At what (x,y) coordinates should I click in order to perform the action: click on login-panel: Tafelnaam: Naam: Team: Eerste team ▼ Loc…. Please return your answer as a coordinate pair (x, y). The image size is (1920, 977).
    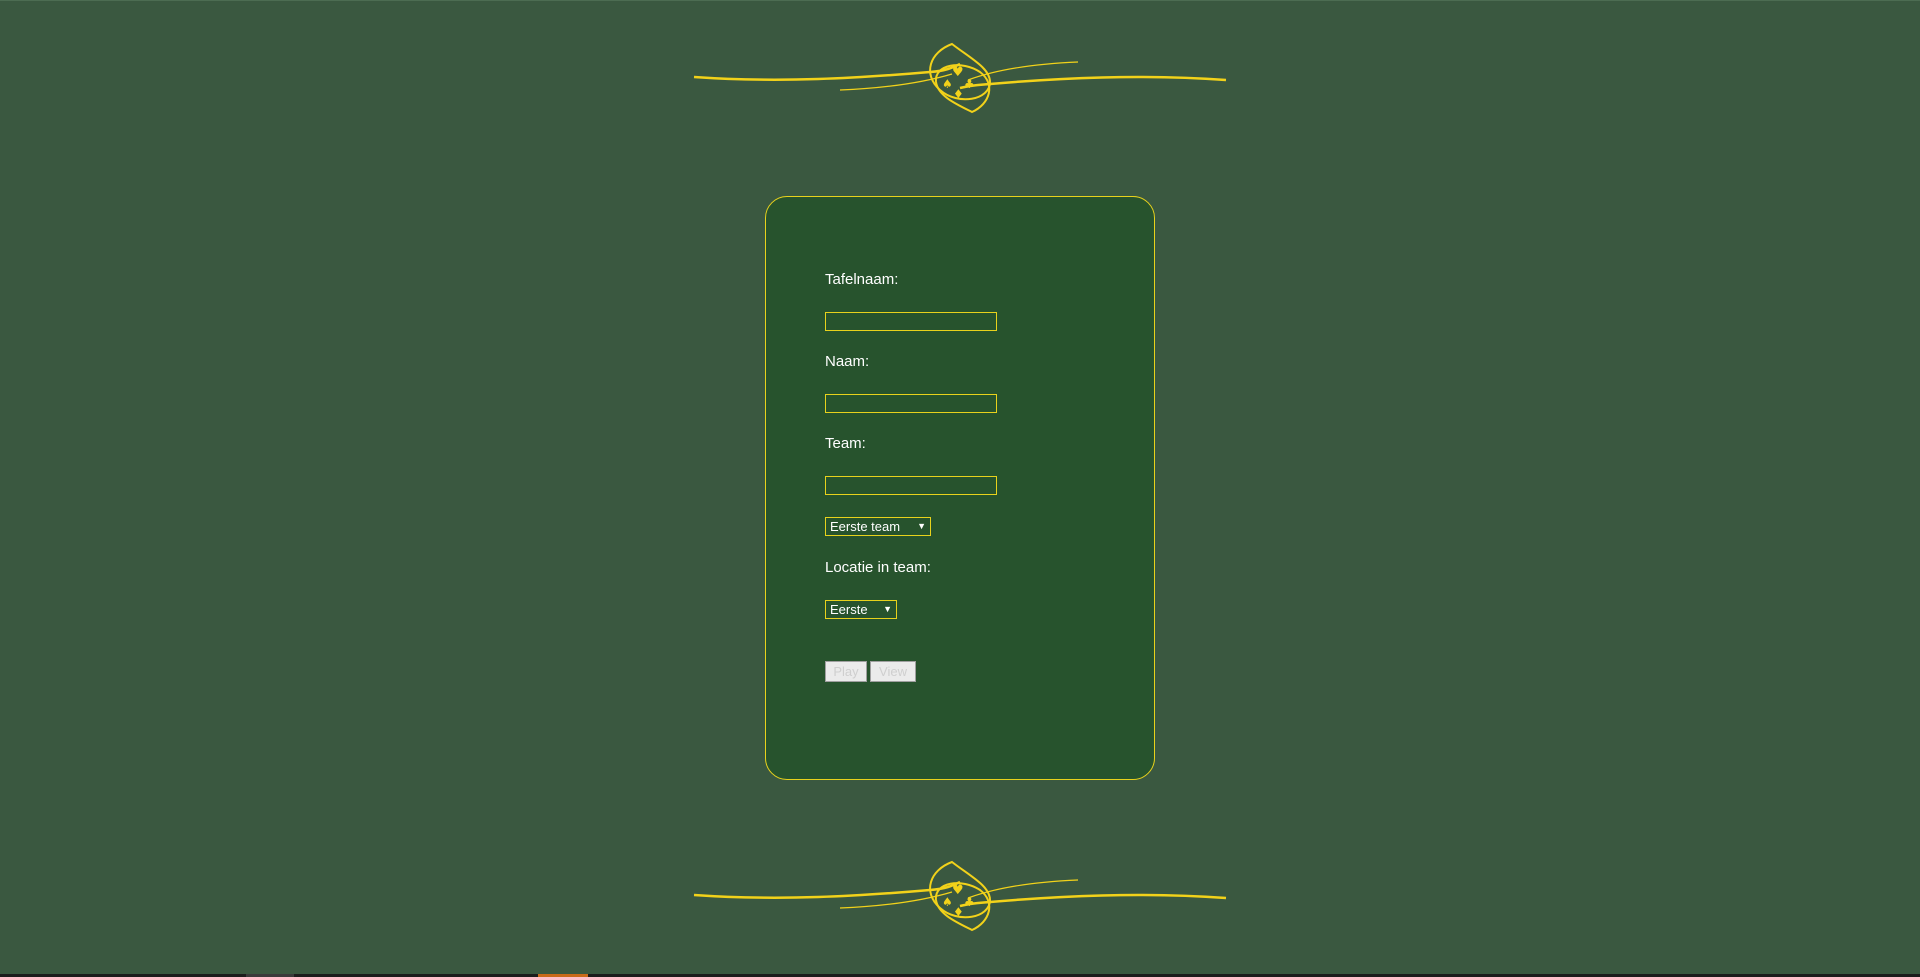
    Looking at the image, I should click on (960, 488).